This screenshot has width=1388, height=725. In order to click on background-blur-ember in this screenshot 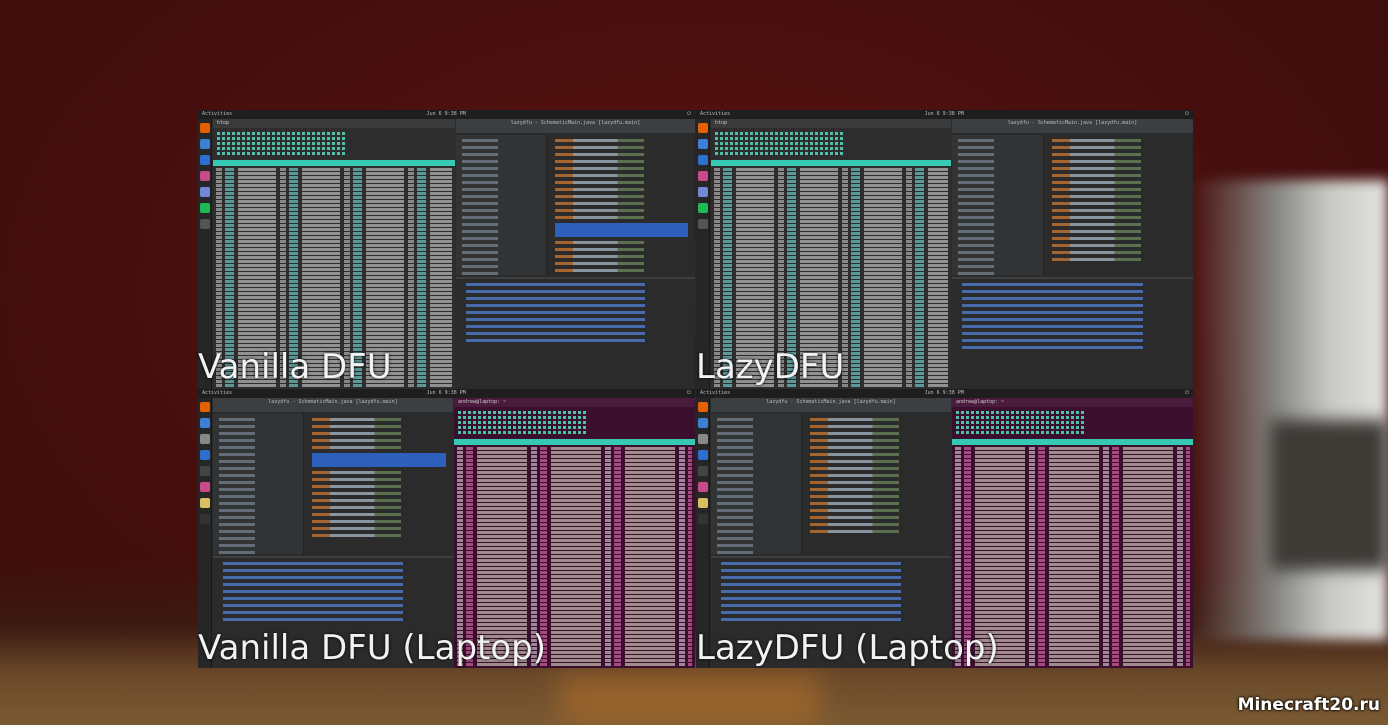, I will do `click(690, 700)`.